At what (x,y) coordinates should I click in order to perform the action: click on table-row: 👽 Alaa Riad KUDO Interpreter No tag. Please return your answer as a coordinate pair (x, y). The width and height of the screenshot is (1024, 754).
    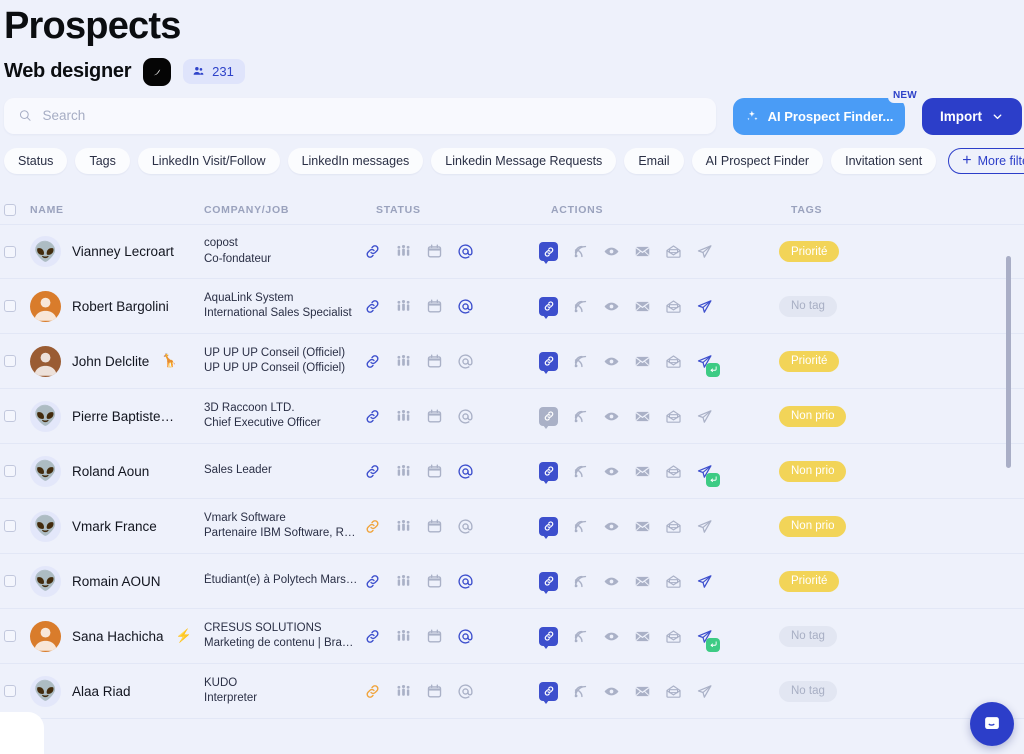
    Looking at the image, I should click on (512, 691).